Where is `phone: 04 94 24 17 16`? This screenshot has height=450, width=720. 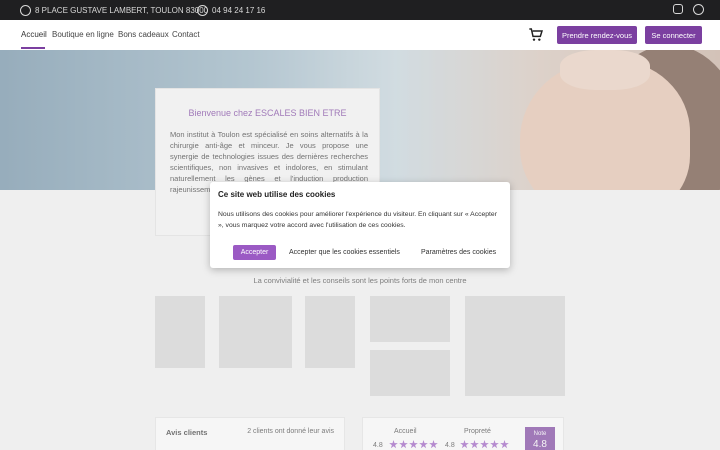 phone: 04 94 24 17 16 is located at coordinates (231, 10).